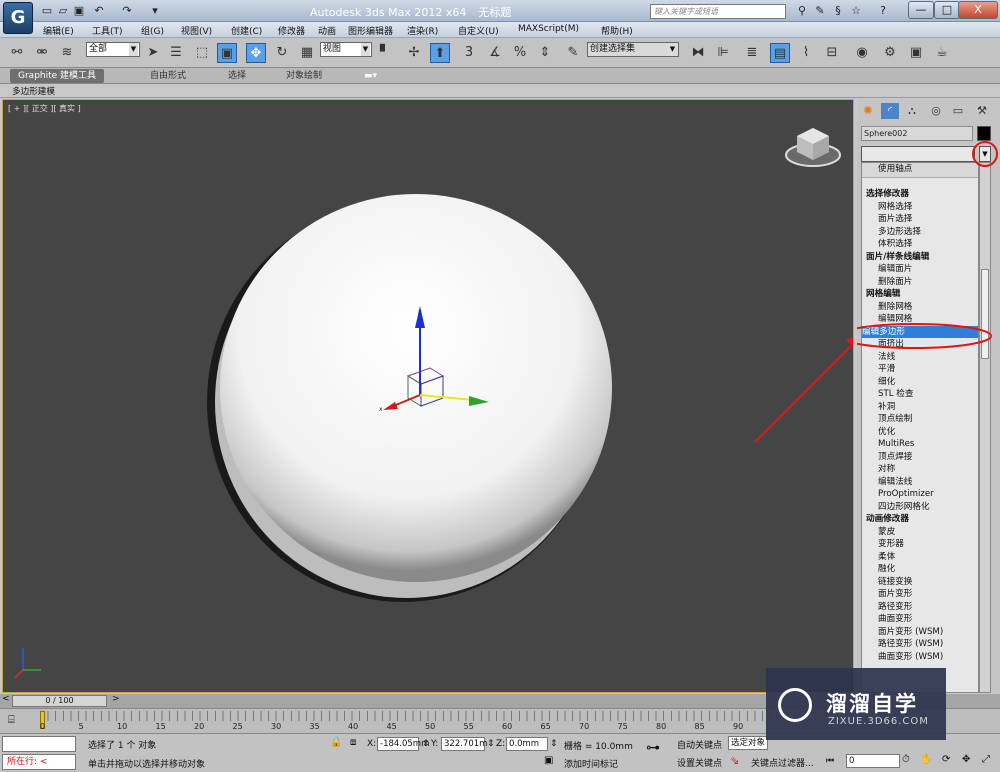 This screenshot has height=772, width=1000. Describe the element at coordinates (63, 11) in the screenshot. I see `open-file-icon: ▱` at that location.